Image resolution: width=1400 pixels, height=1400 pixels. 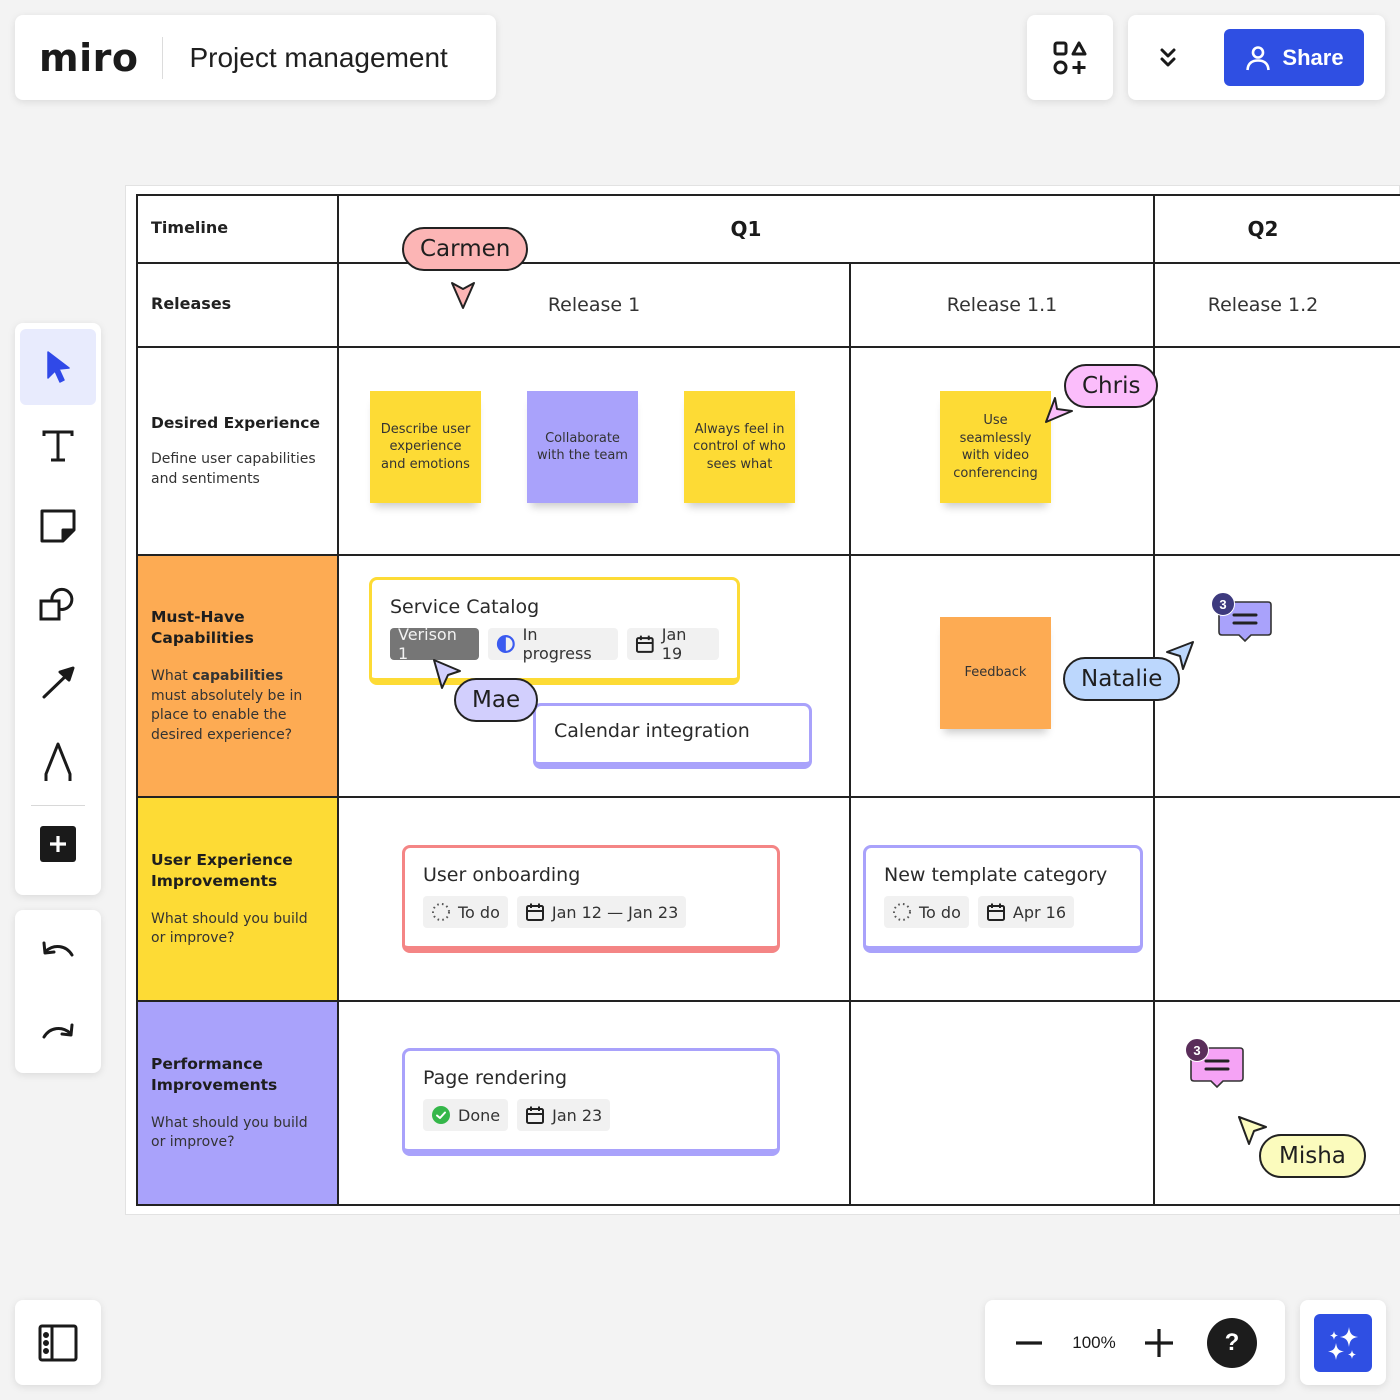 What do you see at coordinates (434, 644) in the screenshot?
I see `version-tag: Verison 1` at bounding box center [434, 644].